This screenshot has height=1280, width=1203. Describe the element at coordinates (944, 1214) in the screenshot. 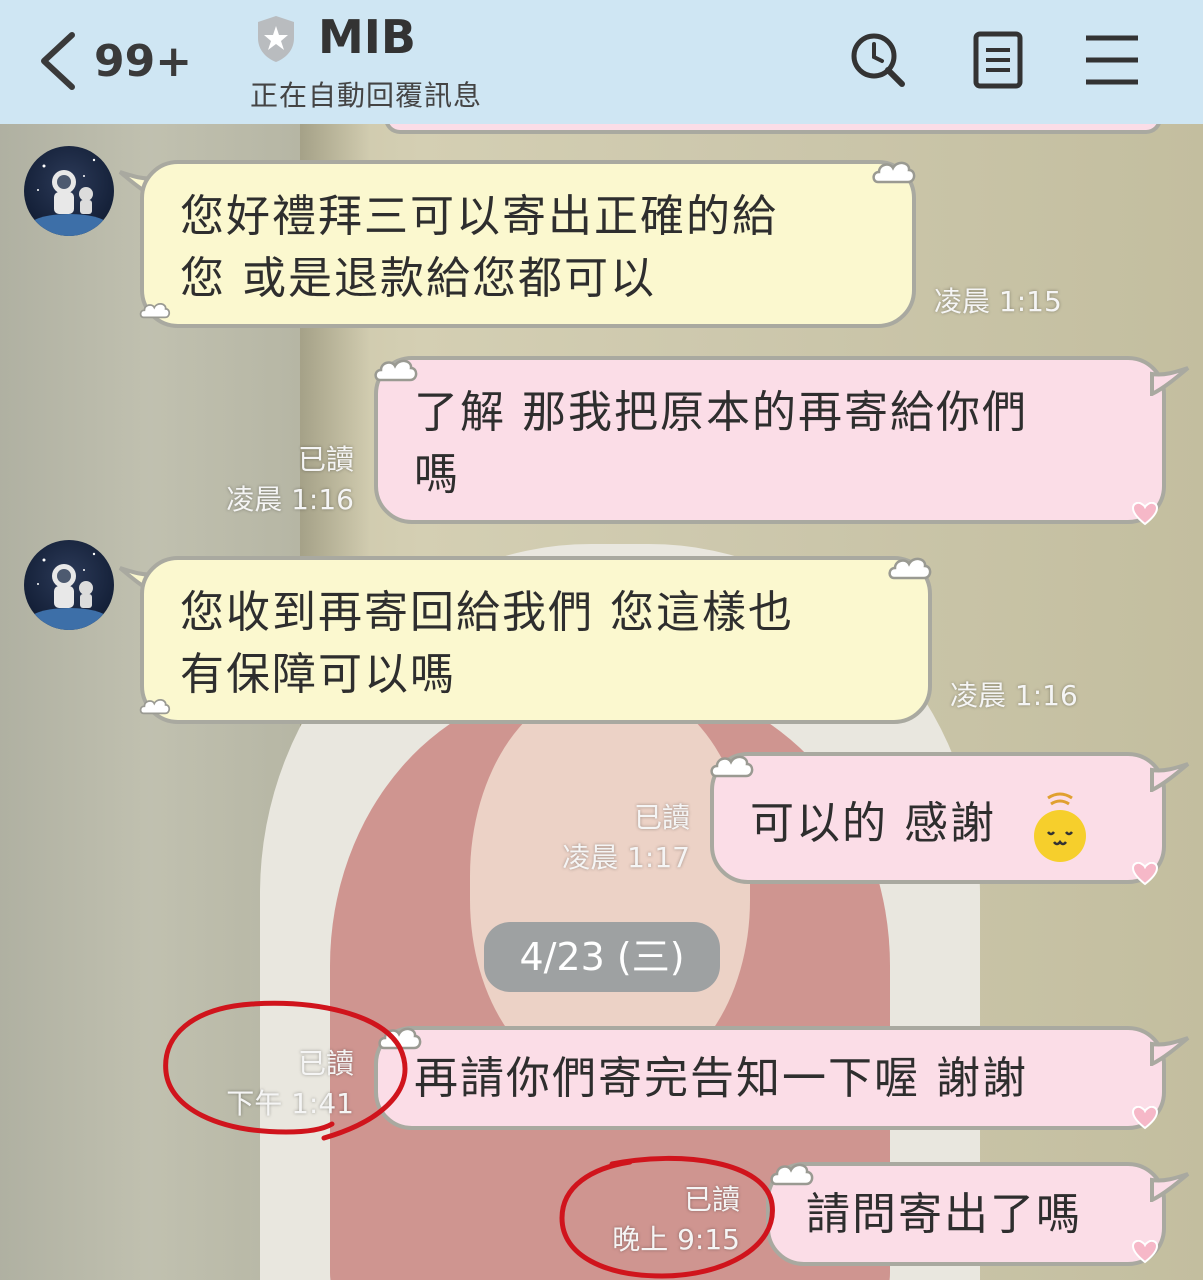

I see `message-text: 請問寄出了嗎` at that location.